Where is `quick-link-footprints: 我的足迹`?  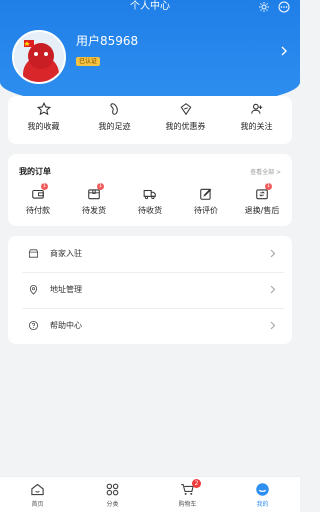 quick-link-footprints: 我的足迹 is located at coordinates (114, 120).